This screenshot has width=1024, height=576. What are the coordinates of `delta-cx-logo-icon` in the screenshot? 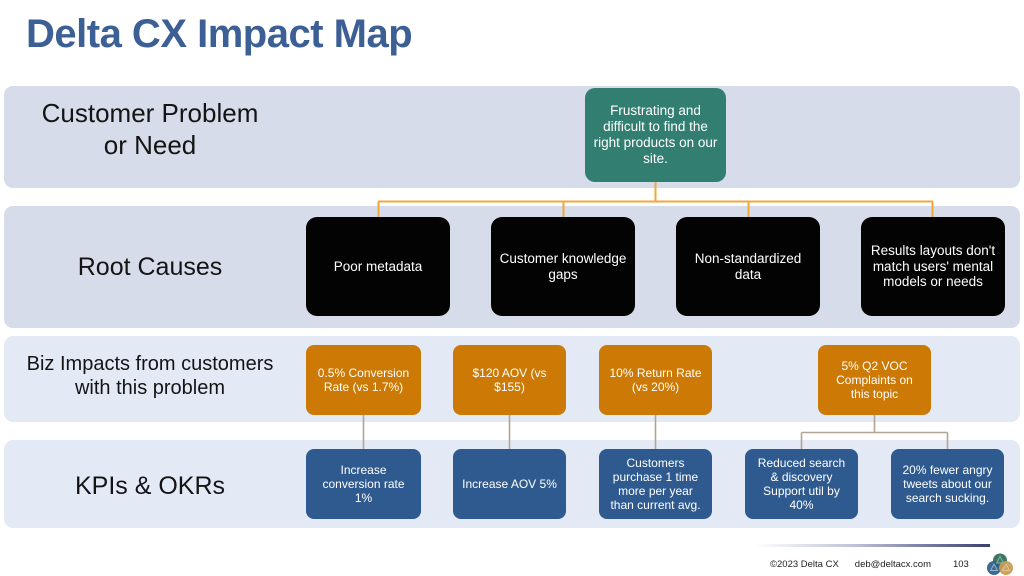 It's located at (1000, 564).